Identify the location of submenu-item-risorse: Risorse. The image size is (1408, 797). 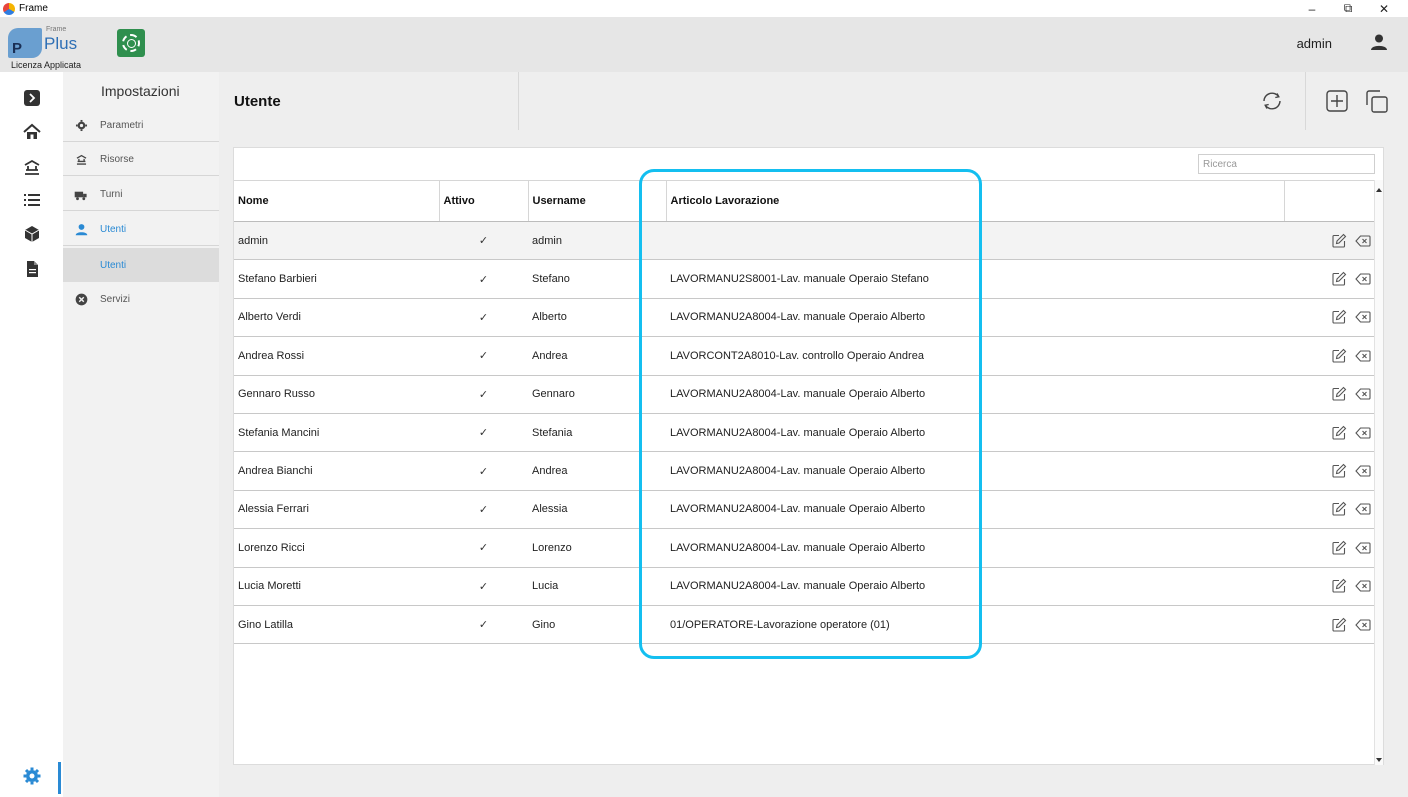
(141, 159).